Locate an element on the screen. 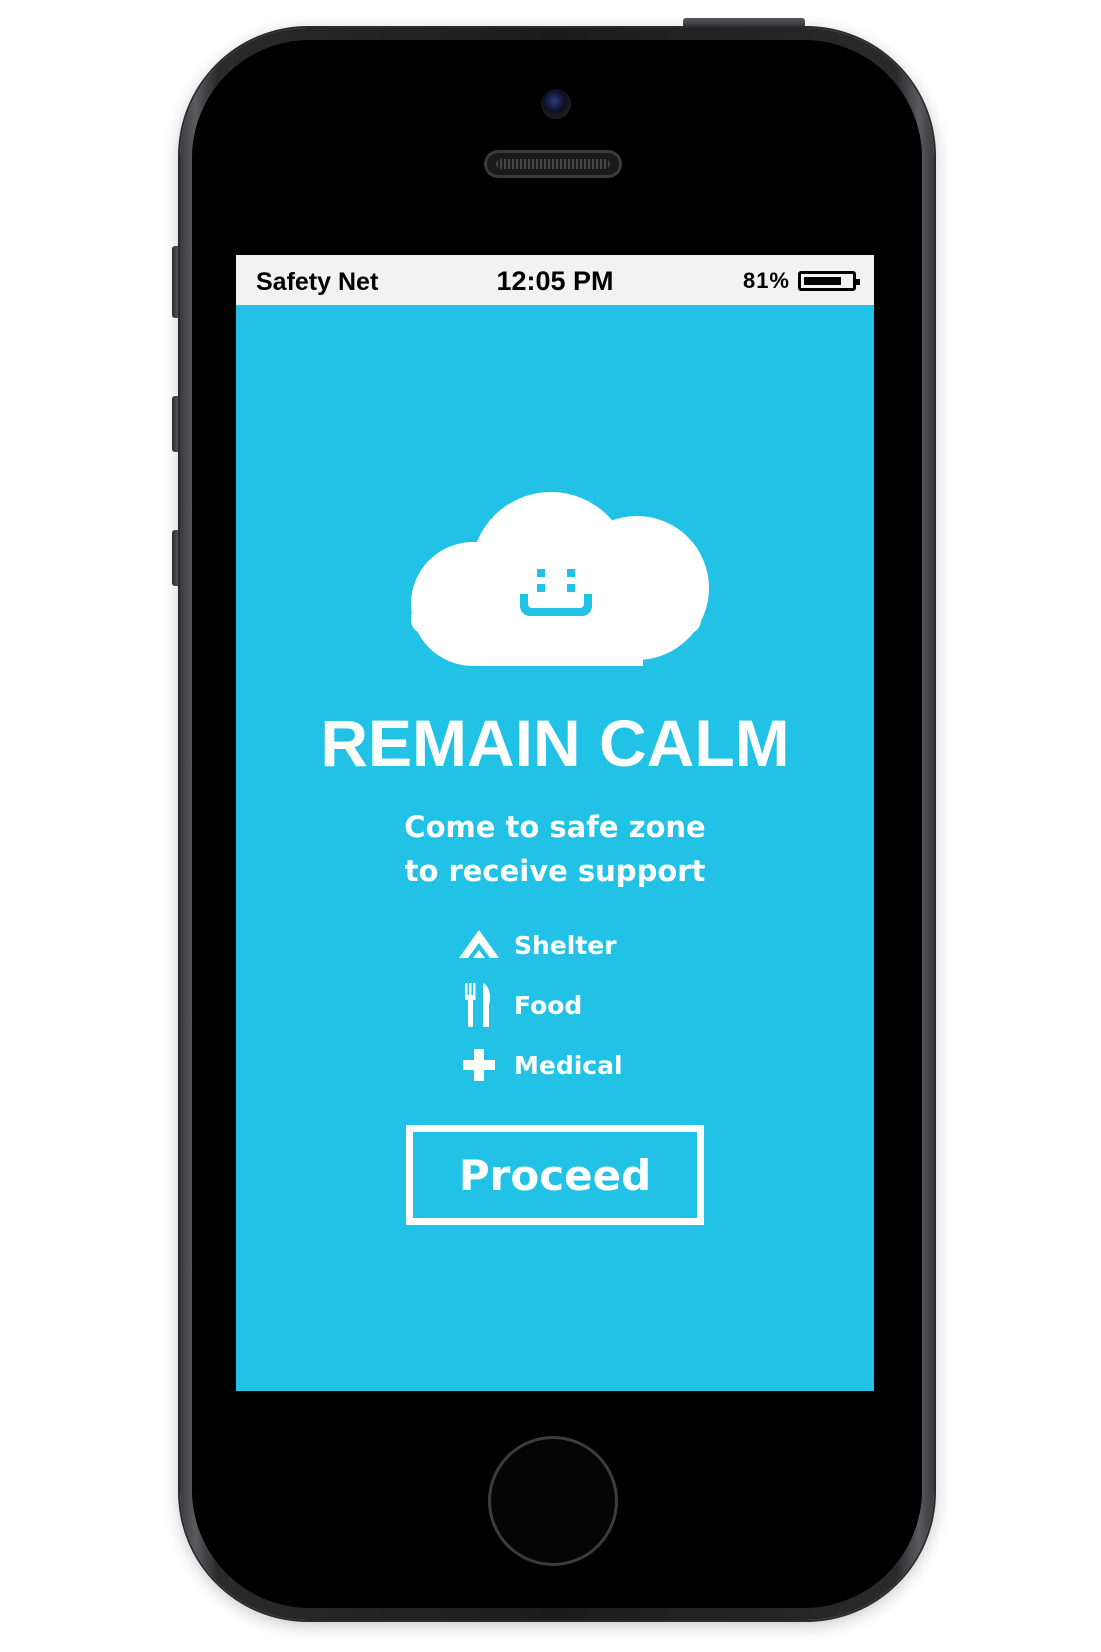 This screenshot has height=1652, width=1101. smiling-cloud-icon is located at coordinates (556, 579).